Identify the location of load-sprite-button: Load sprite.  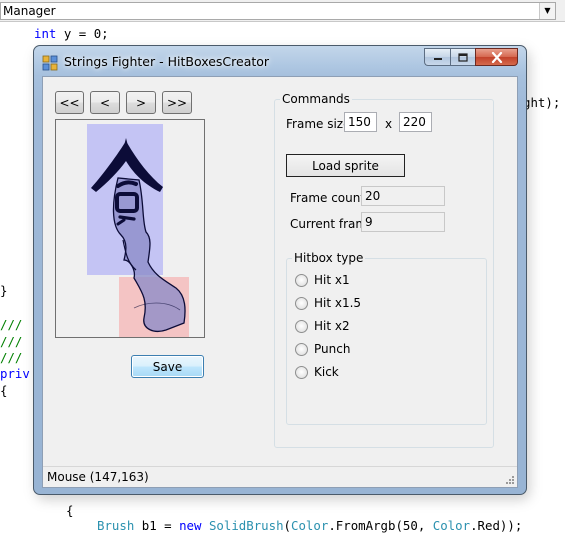
(345, 165).